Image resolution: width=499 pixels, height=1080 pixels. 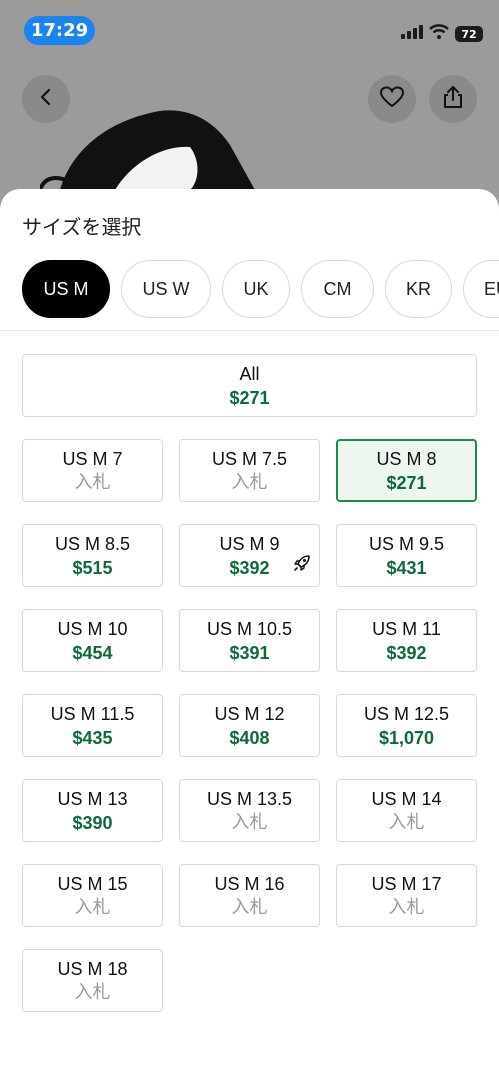 I want to click on size-system-tabs: US M US W UK CM KR EU, so click(x=260, y=289).